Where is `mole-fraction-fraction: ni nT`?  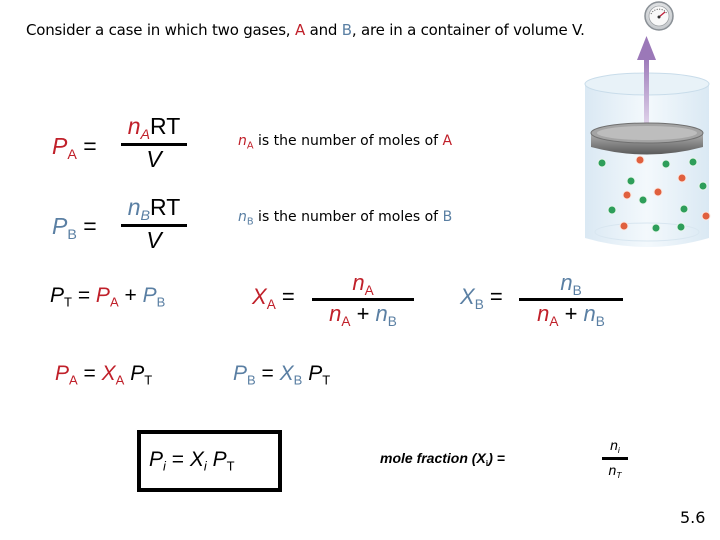
mole-fraction-fraction: ni nT is located at coordinates (615, 458).